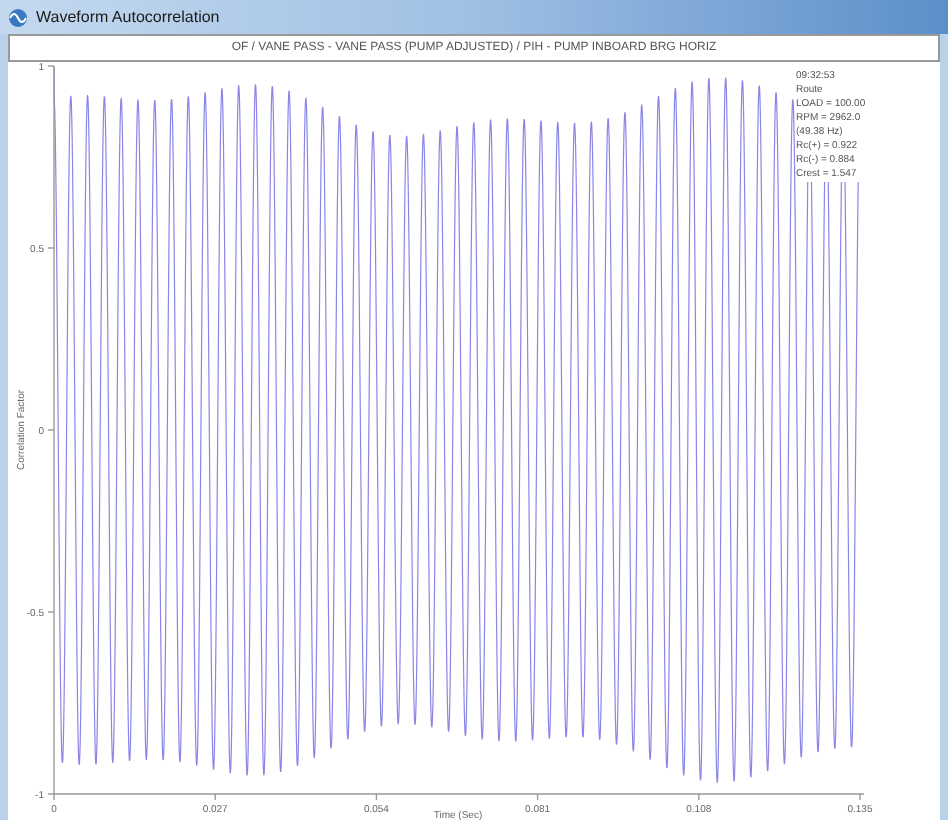 The image size is (948, 820). What do you see at coordinates (18, 17) in the screenshot?
I see `app-icon` at bounding box center [18, 17].